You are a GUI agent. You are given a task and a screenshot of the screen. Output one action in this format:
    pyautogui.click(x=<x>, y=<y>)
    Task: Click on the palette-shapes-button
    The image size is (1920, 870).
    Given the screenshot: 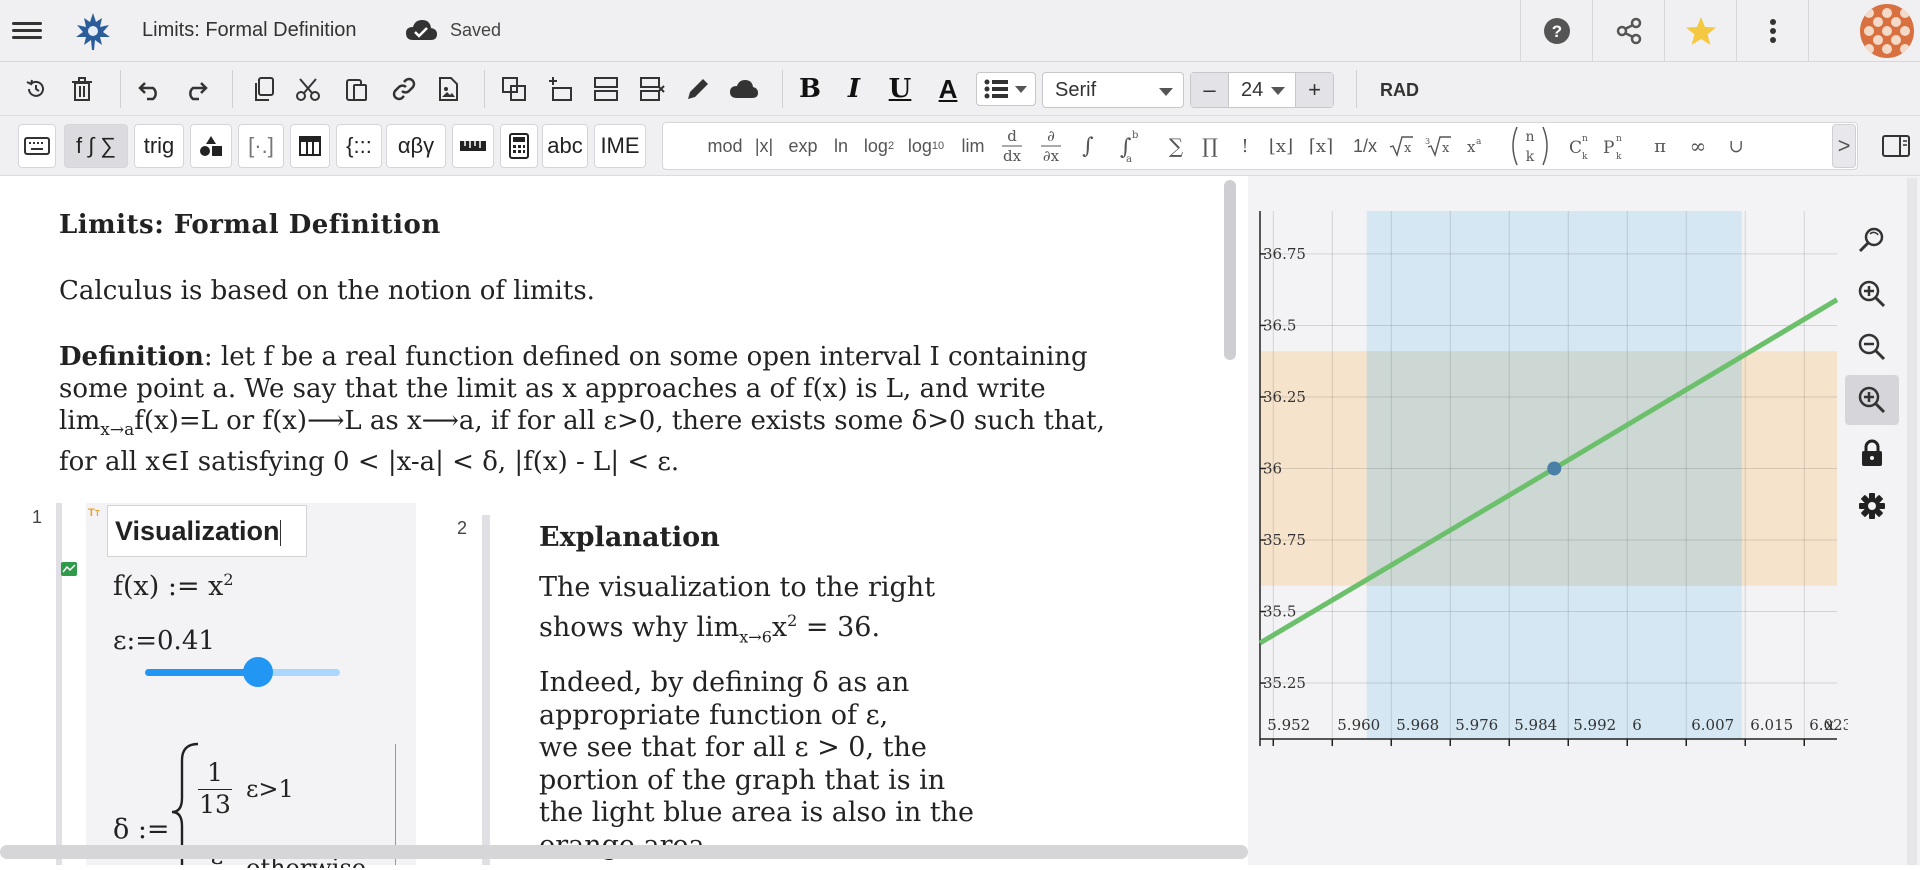 What is the action you would take?
    pyautogui.click(x=211, y=146)
    